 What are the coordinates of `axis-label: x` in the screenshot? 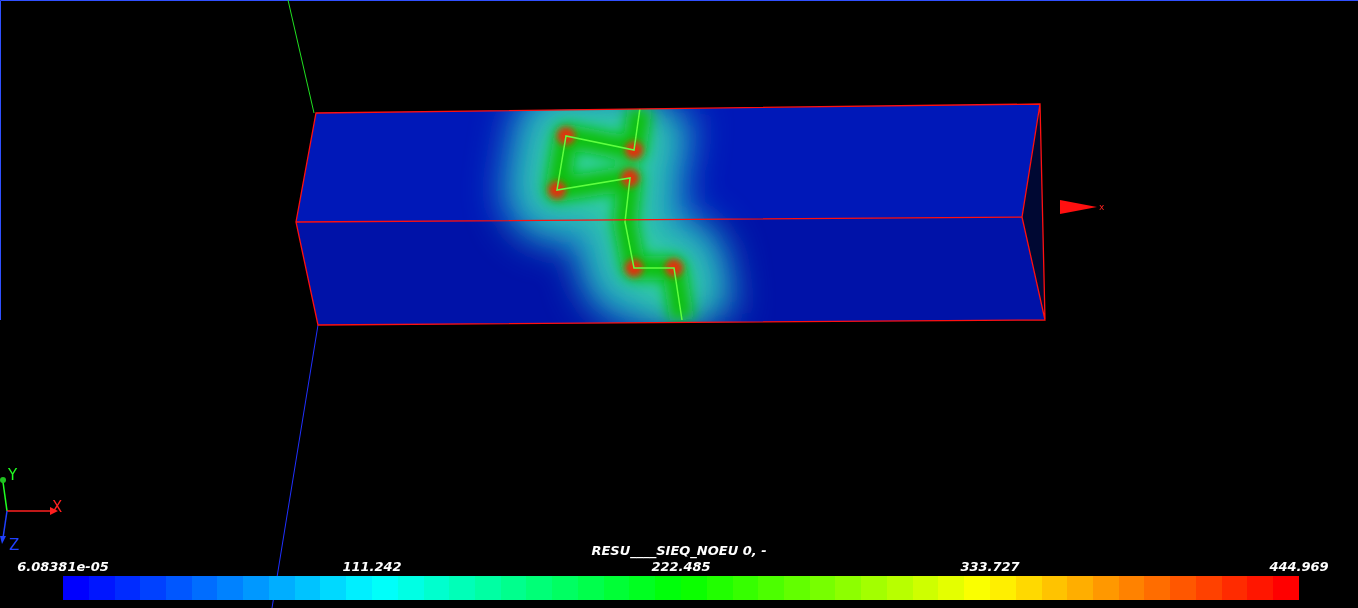 It's located at (1102, 207).